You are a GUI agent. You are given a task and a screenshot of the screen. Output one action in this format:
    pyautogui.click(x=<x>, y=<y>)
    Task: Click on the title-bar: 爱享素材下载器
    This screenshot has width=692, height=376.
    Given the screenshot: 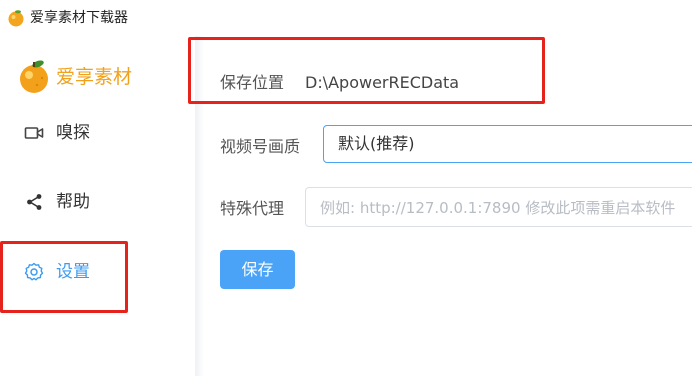 What is the action you would take?
    pyautogui.click(x=346, y=18)
    